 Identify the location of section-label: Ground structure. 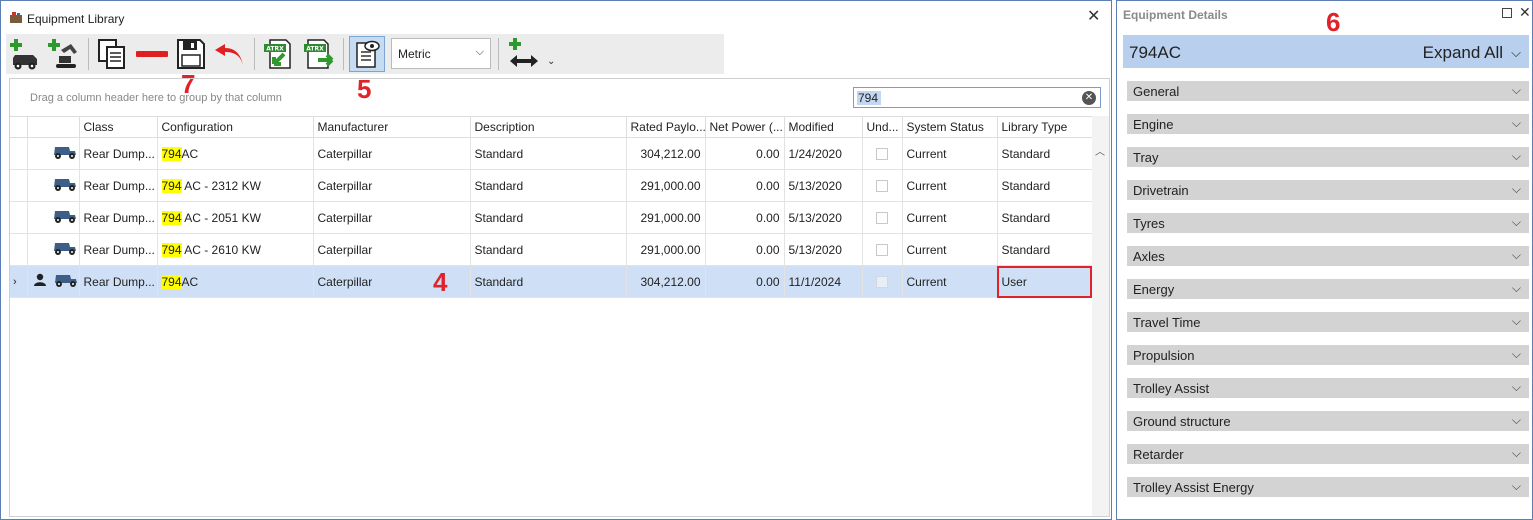
(1182, 421).